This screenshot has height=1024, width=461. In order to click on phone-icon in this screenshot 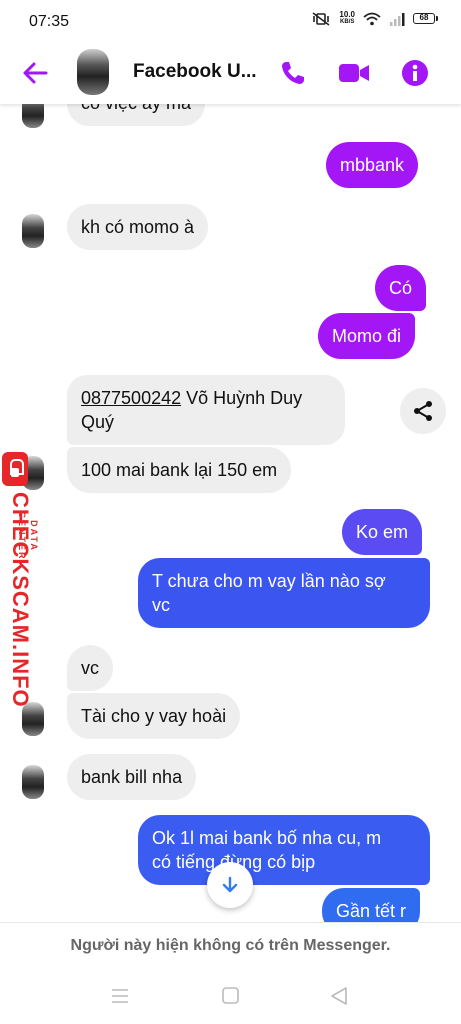, I will do `click(293, 73)`.